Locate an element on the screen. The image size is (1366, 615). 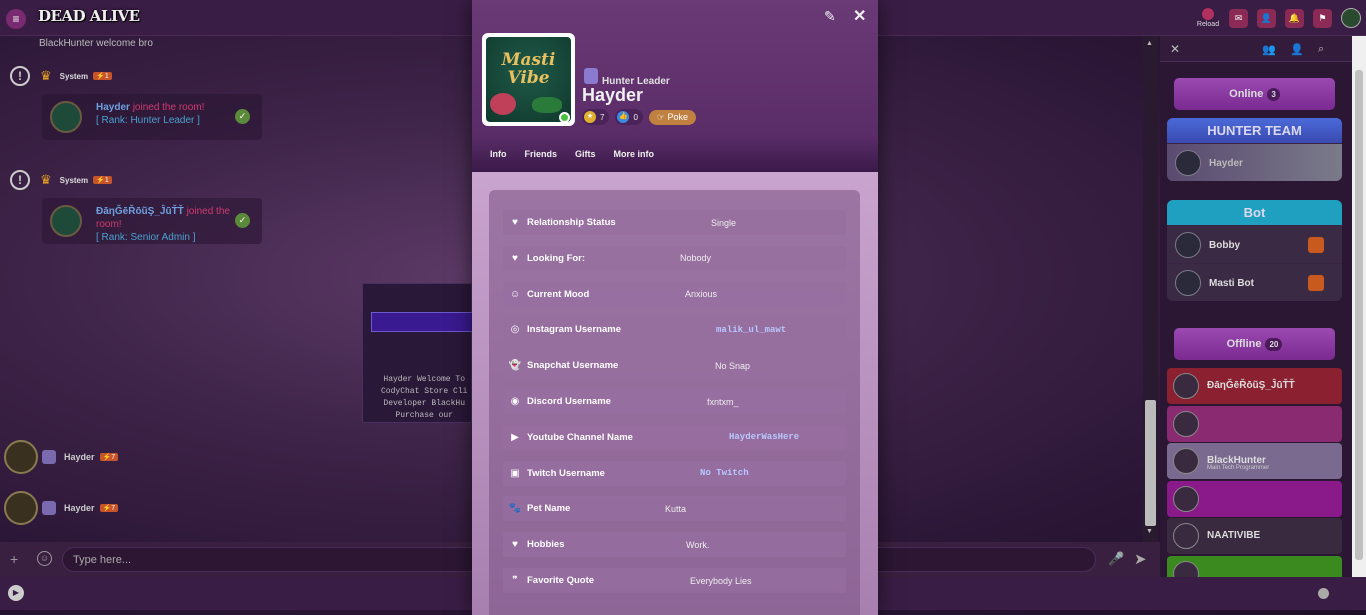
users-icon: 👥 is located at coordinates (1269, 49).